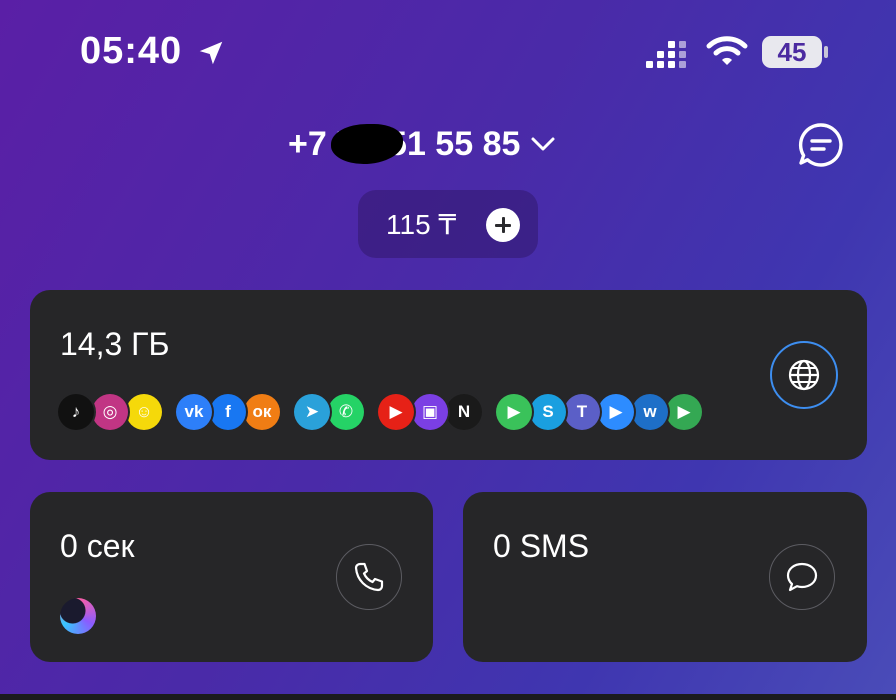 This screenshot has width=896, height=700. What do you see at coordinates (665, 577) in the screenshot?
I see `sms-card: 0 SMS` at bounding box center [665, 577].